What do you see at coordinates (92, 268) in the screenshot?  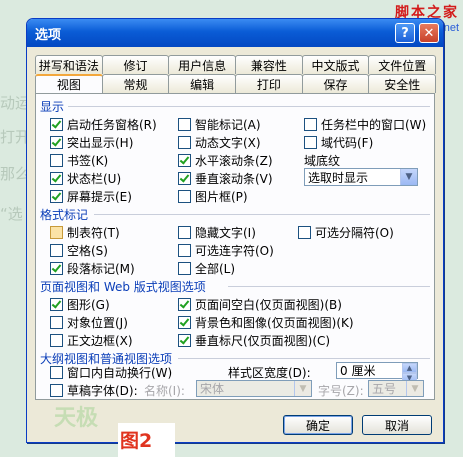 I see `checkbox-paragraph-marks: 段落标记(M)` at bounding box center [92, 268].